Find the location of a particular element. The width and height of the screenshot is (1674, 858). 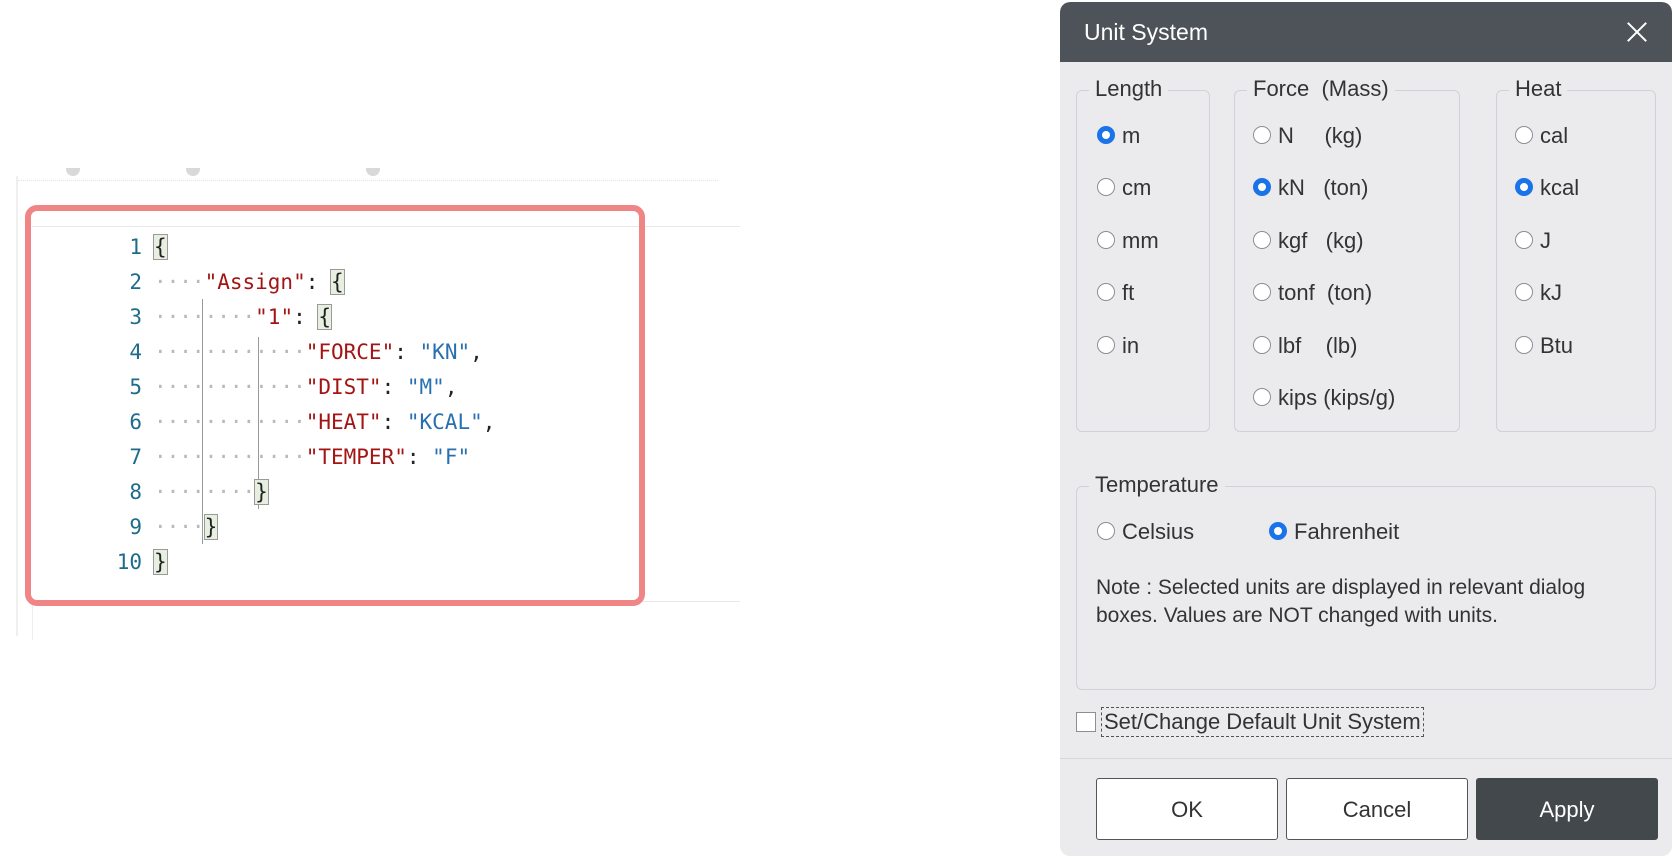

divider is located at coordinates (1366, 758).